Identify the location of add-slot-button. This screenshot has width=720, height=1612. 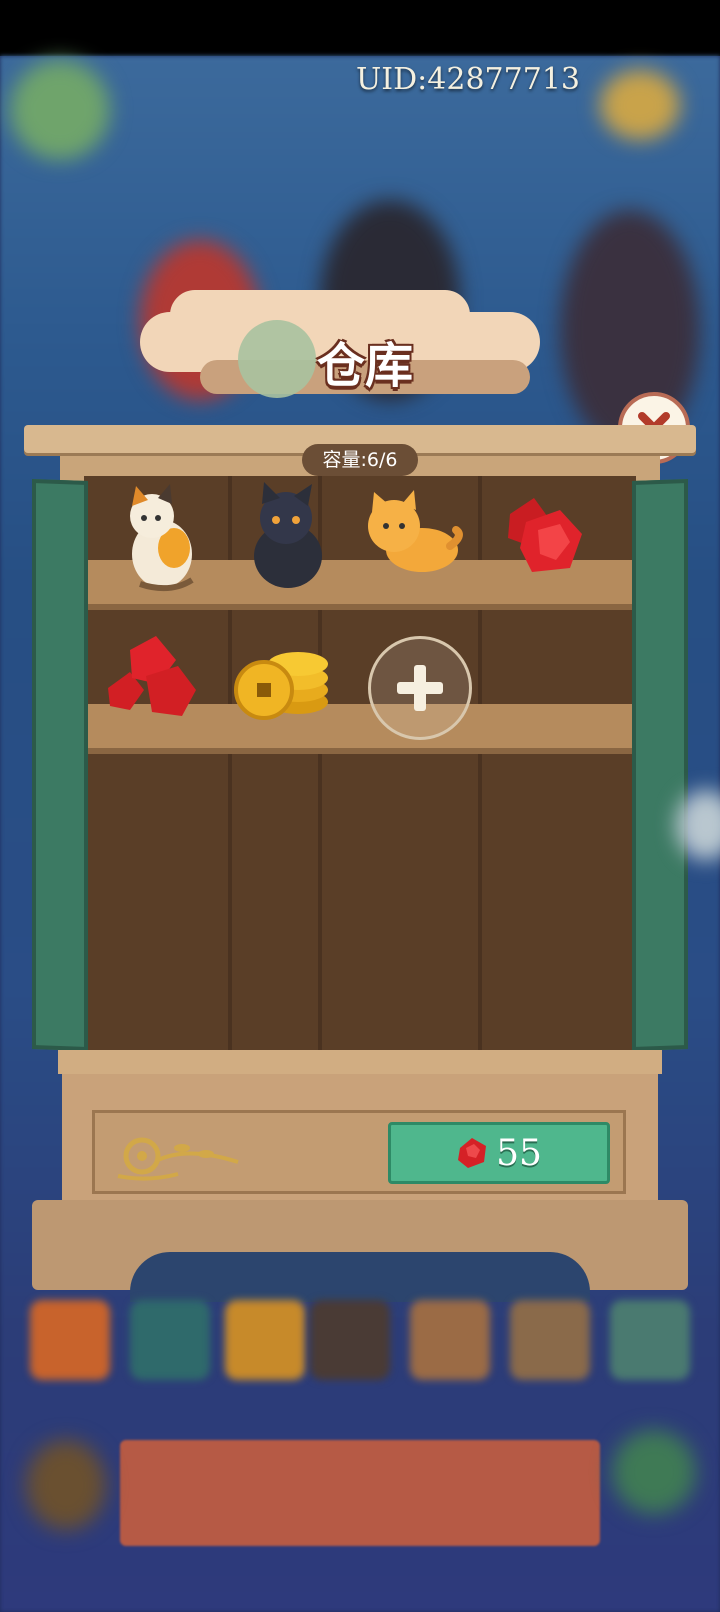
(420, 688).